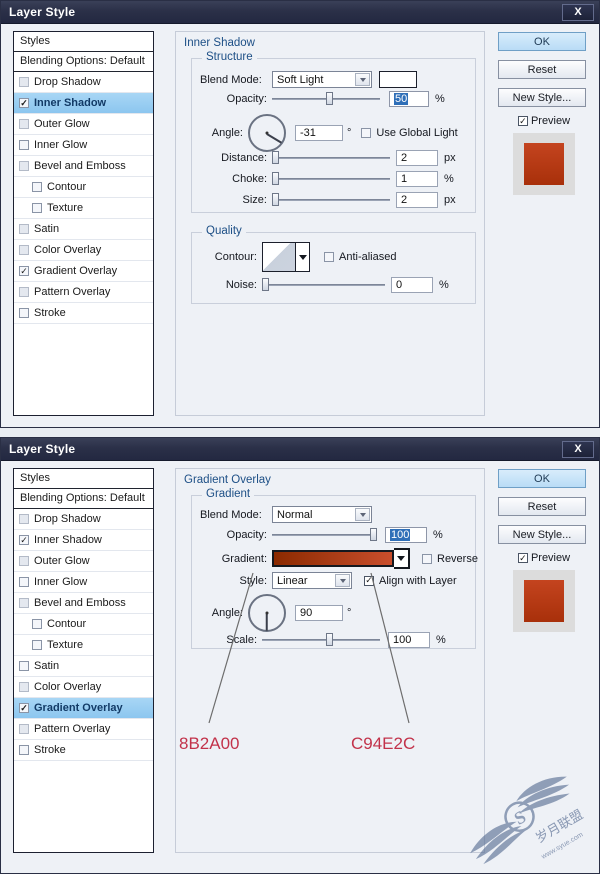 The image size is (600, 874). Describe the element at coordinates (319, 133) in the screenshot. I see `angle-input: -31` at that location.